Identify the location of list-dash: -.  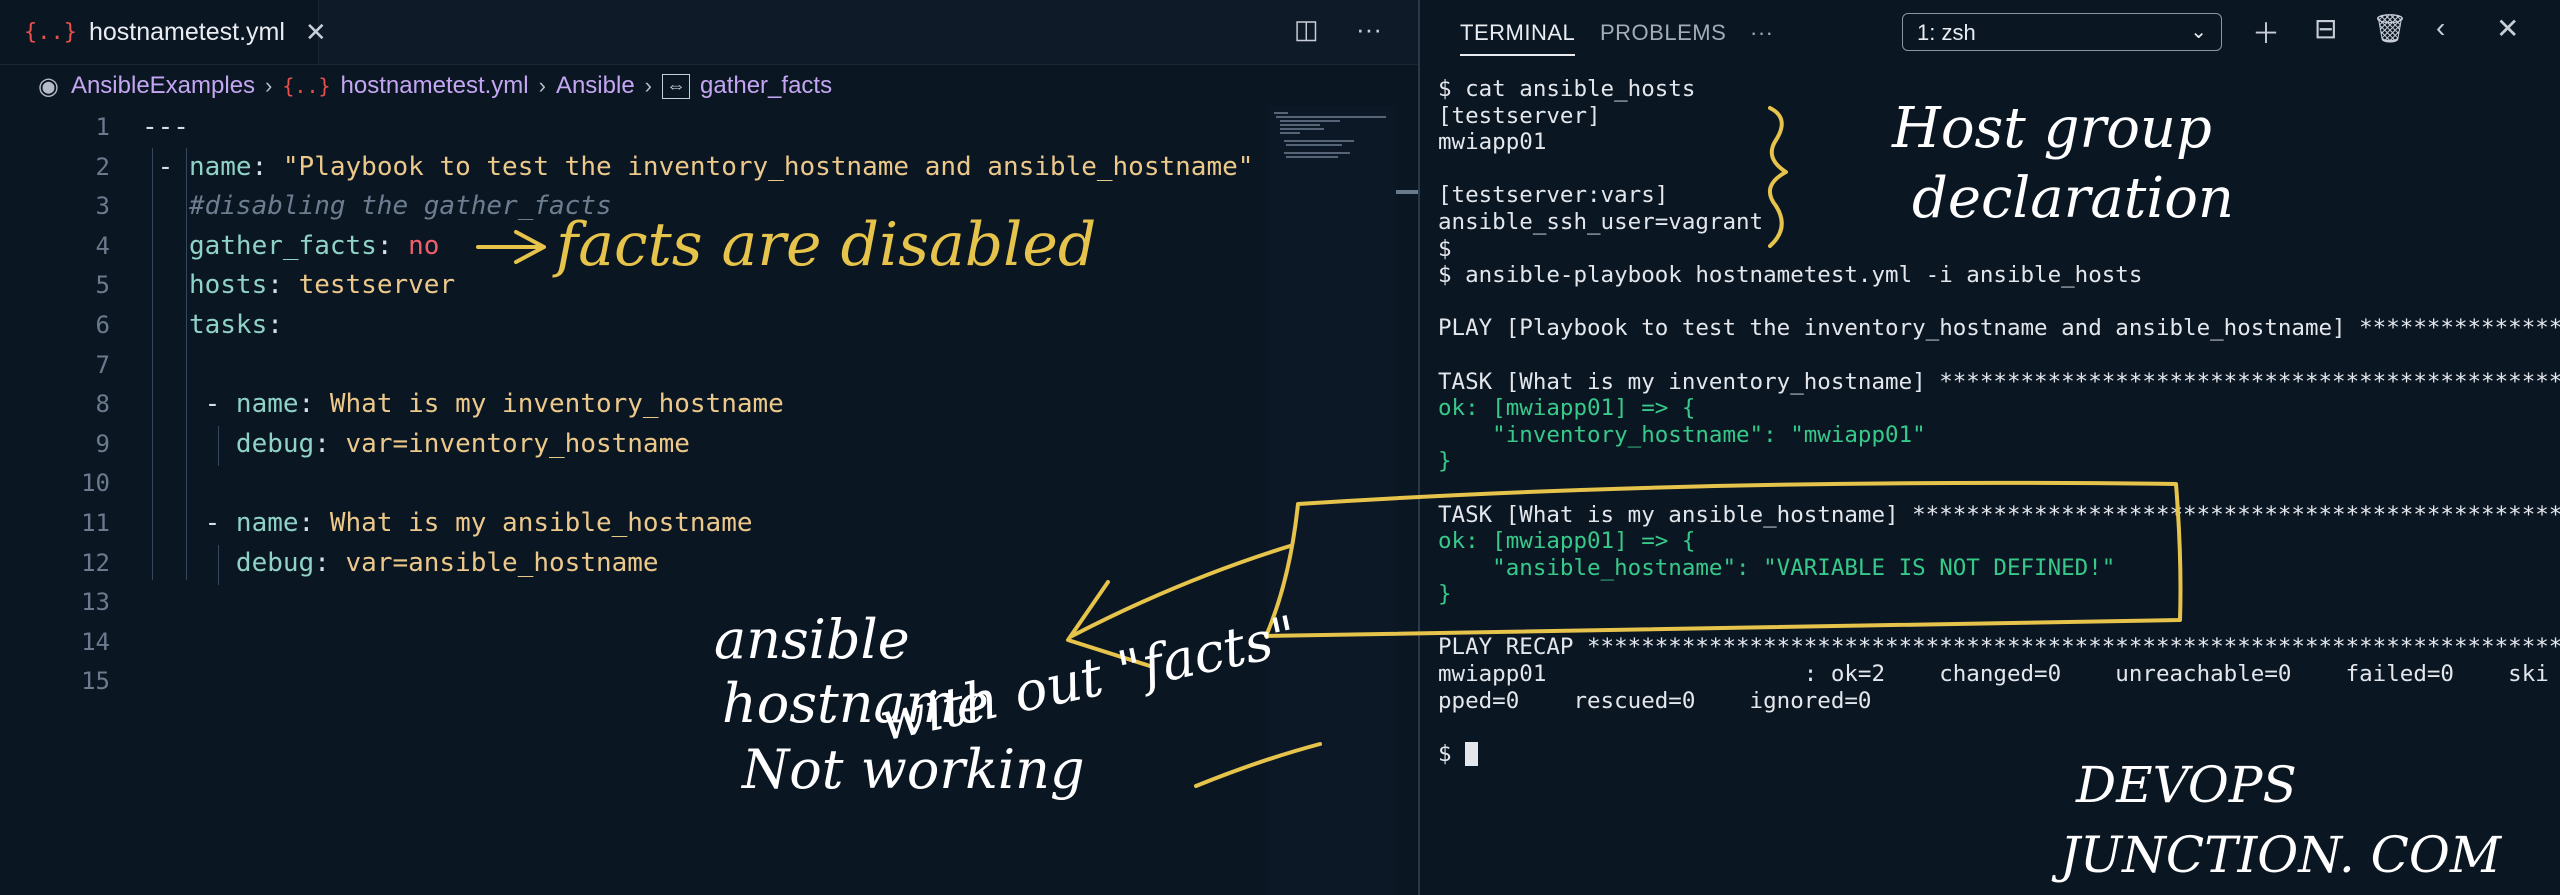
(173, 166).